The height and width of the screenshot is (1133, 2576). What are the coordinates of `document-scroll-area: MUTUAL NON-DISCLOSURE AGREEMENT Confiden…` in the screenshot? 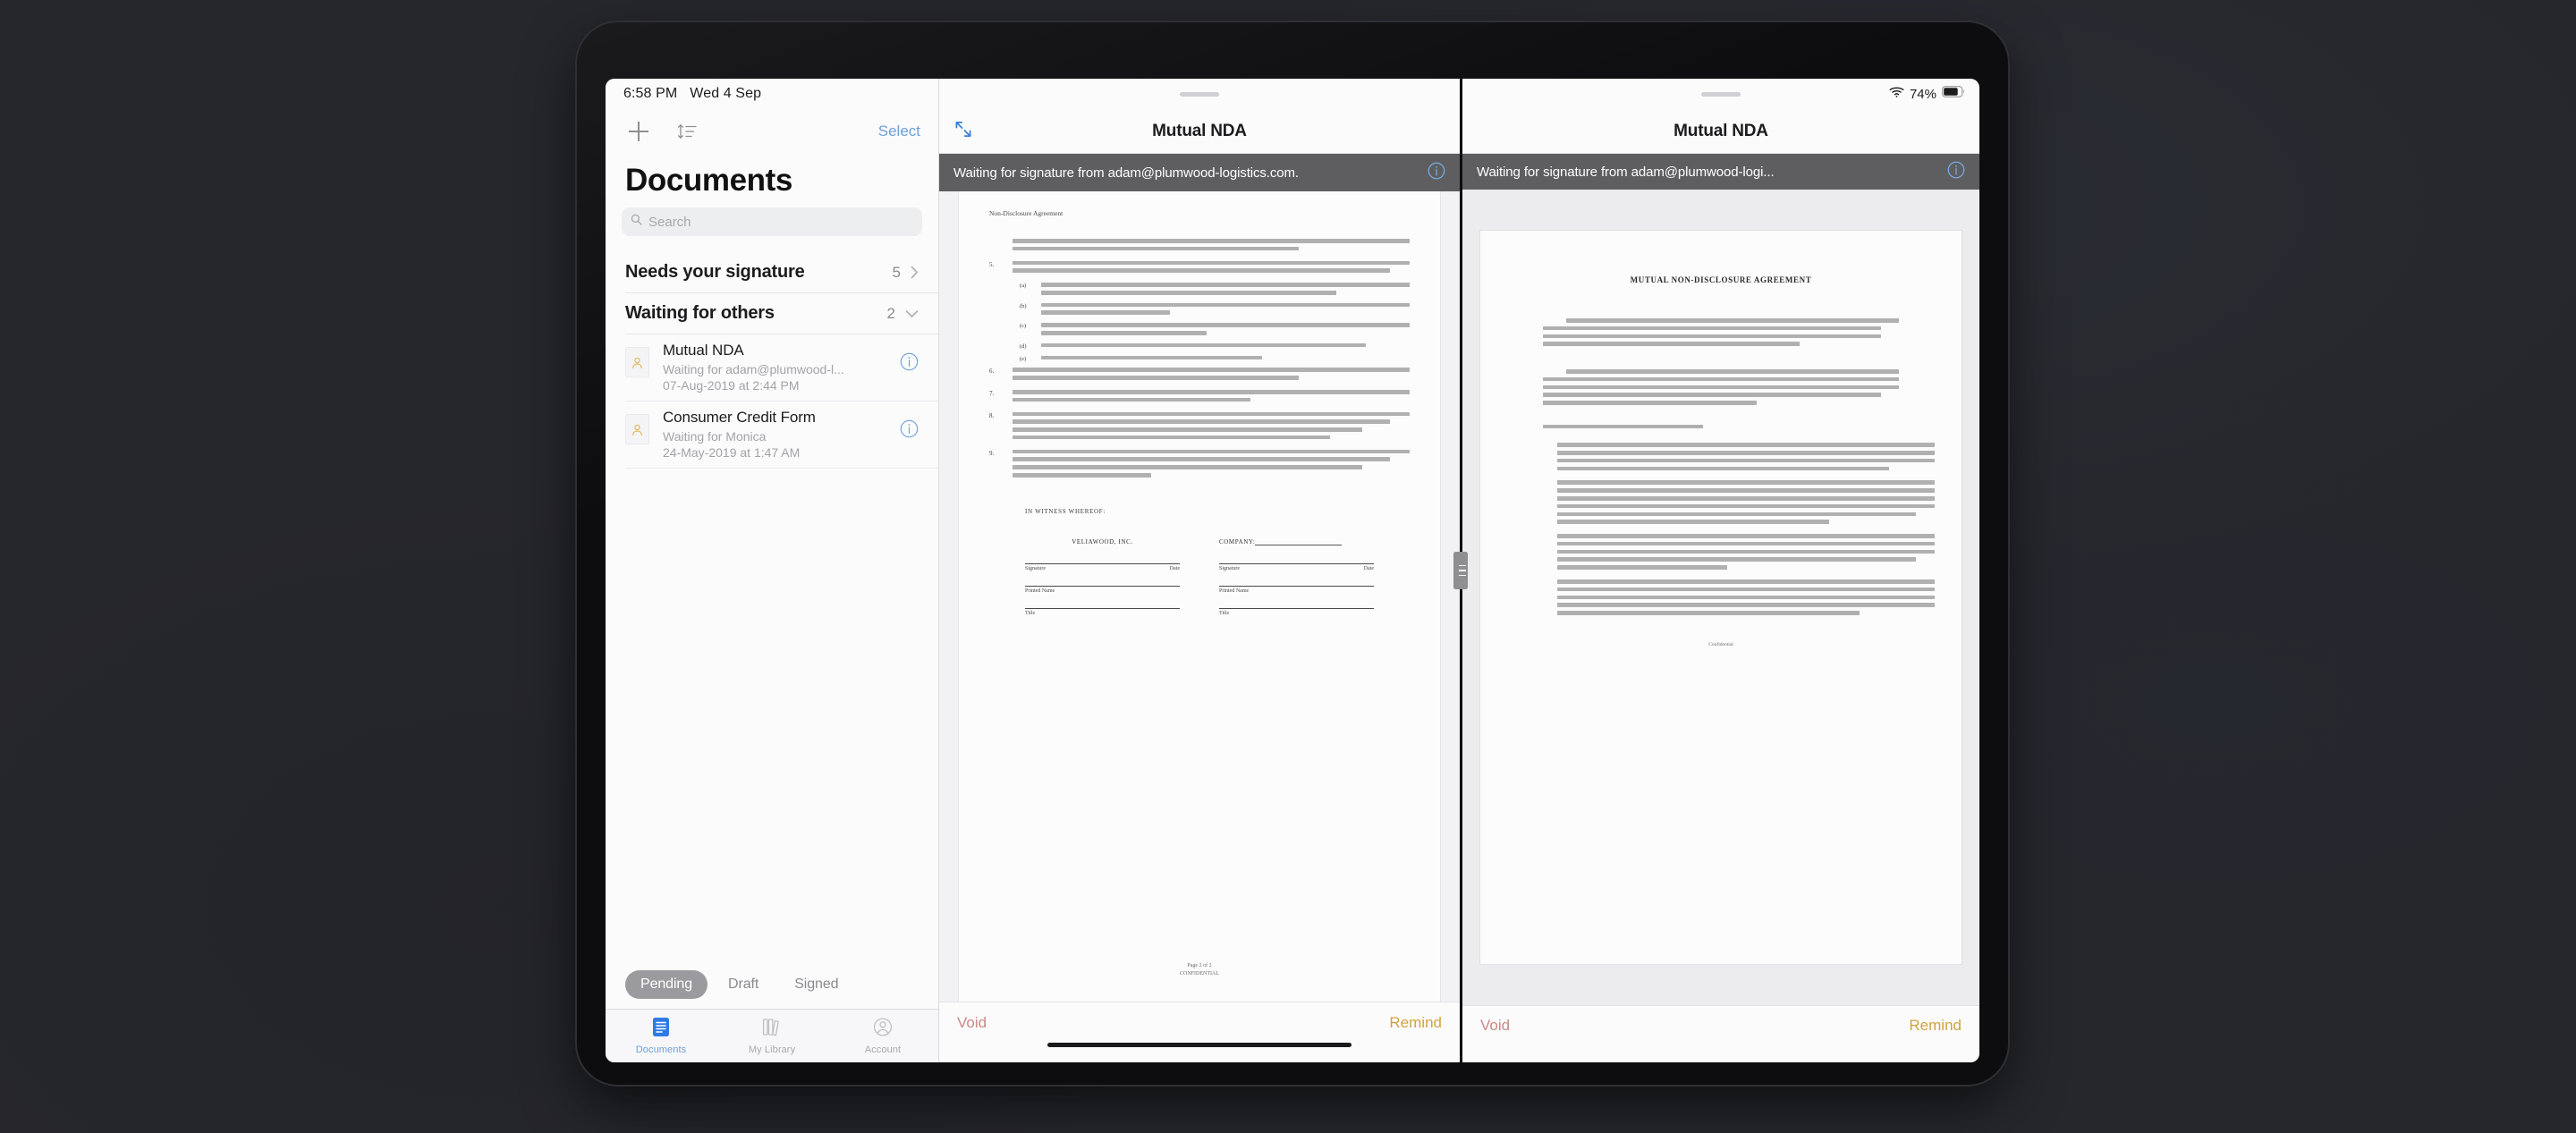 It's located at (1720, 597).